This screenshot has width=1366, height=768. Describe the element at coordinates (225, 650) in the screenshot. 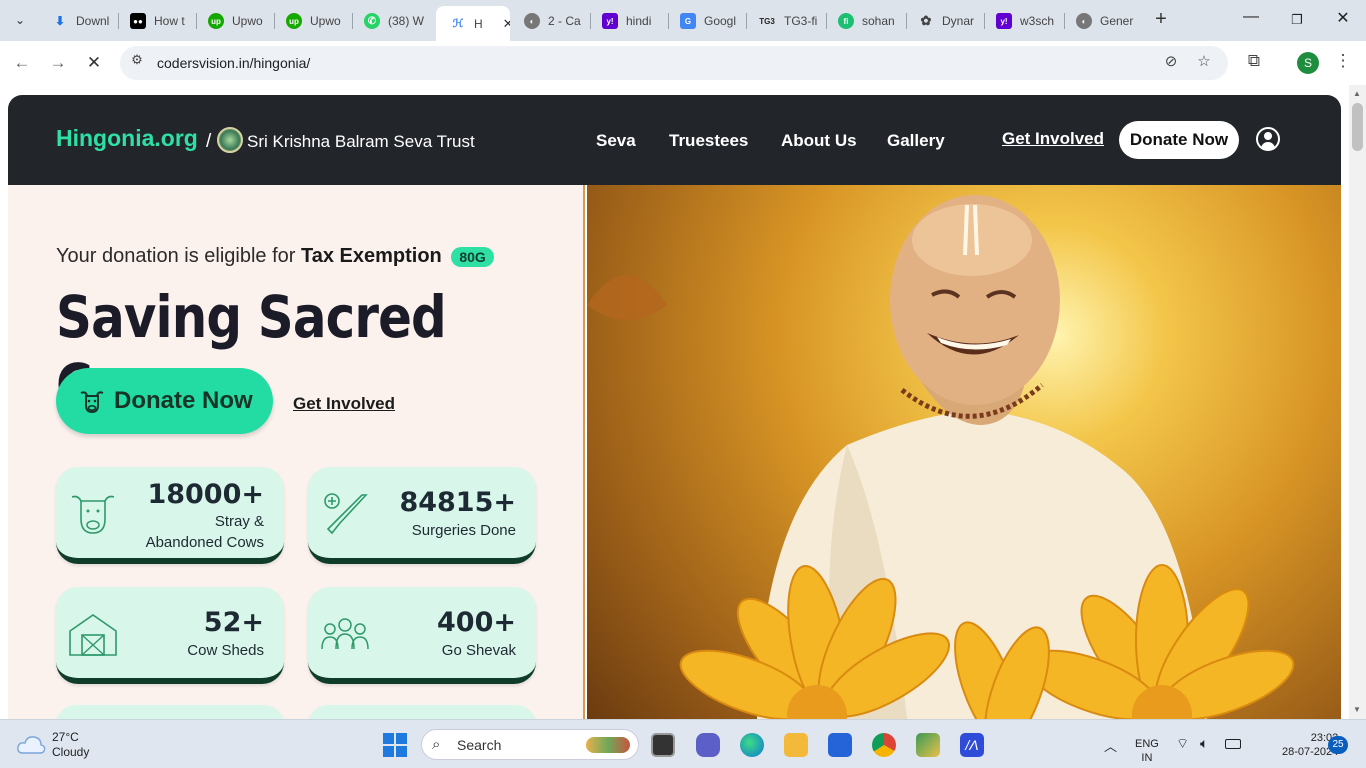

I see `stat-label: Cow Sheds` at that location.